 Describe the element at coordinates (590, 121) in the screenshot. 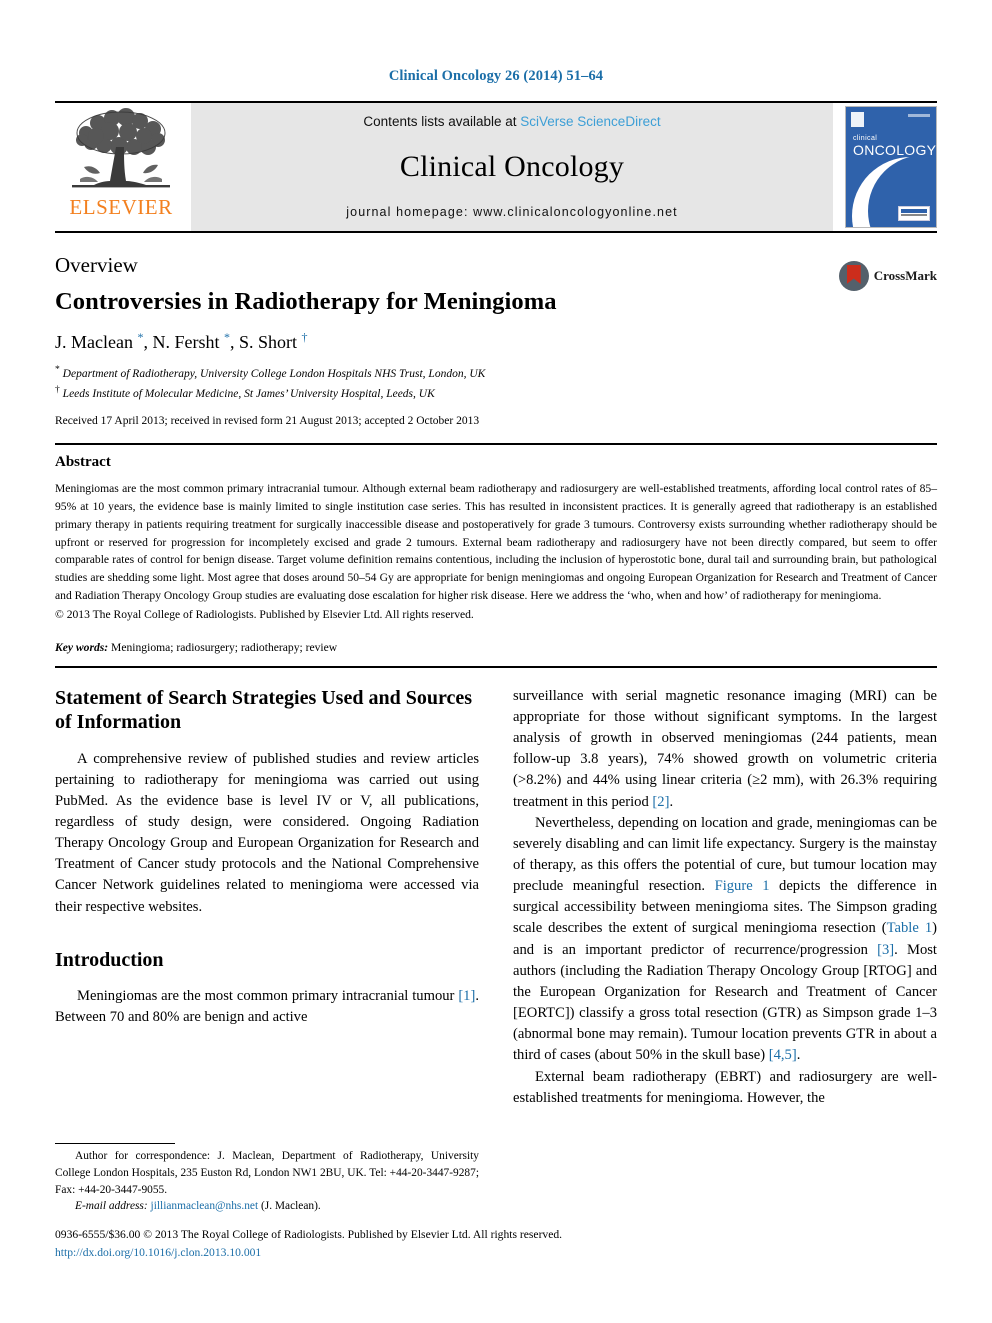

I see `sciencedirect-link: SciVerse ScienceDirect` at that location.